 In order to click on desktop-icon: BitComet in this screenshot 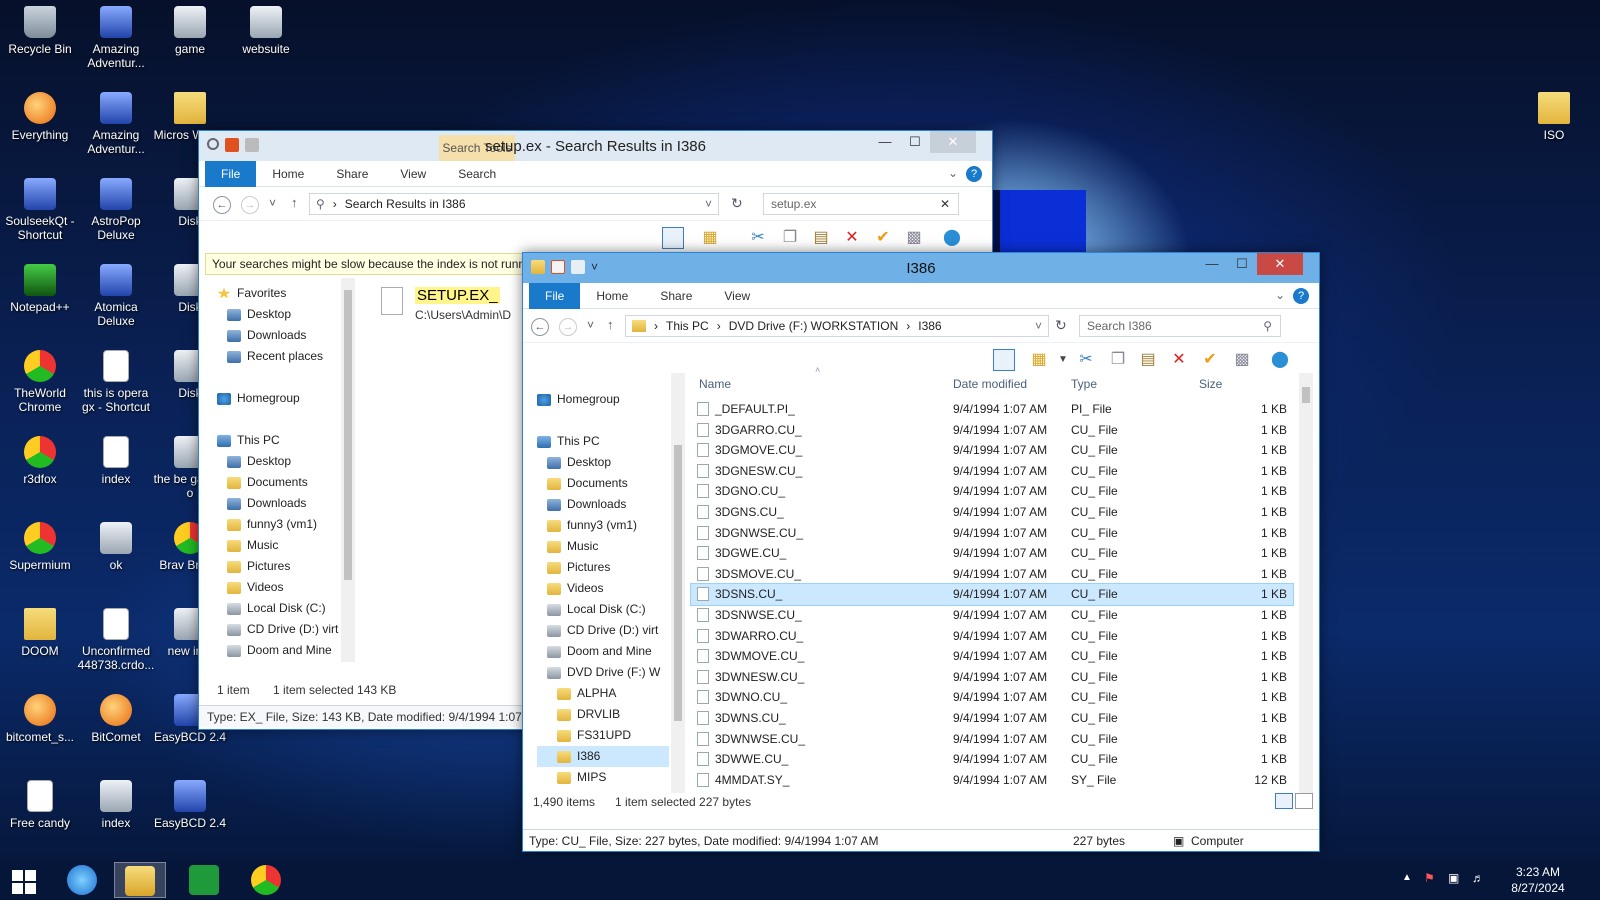, I will do `click(116, 716)`.